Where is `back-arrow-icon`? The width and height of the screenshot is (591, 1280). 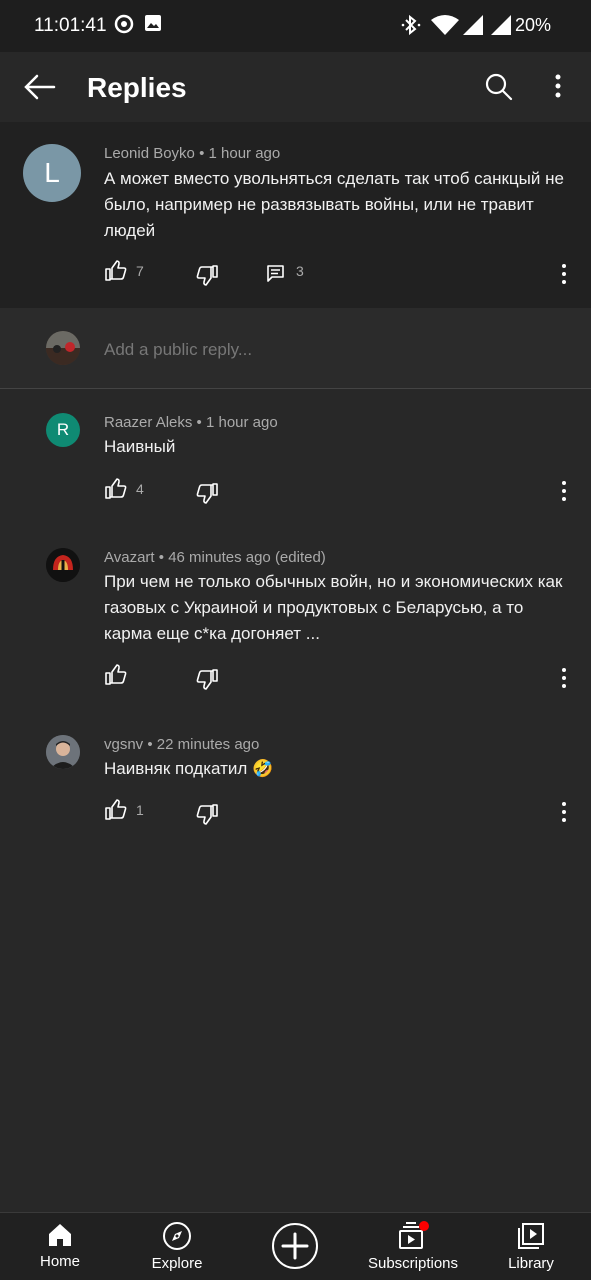 back-arrow-icon is located at coordinates (40, 89).